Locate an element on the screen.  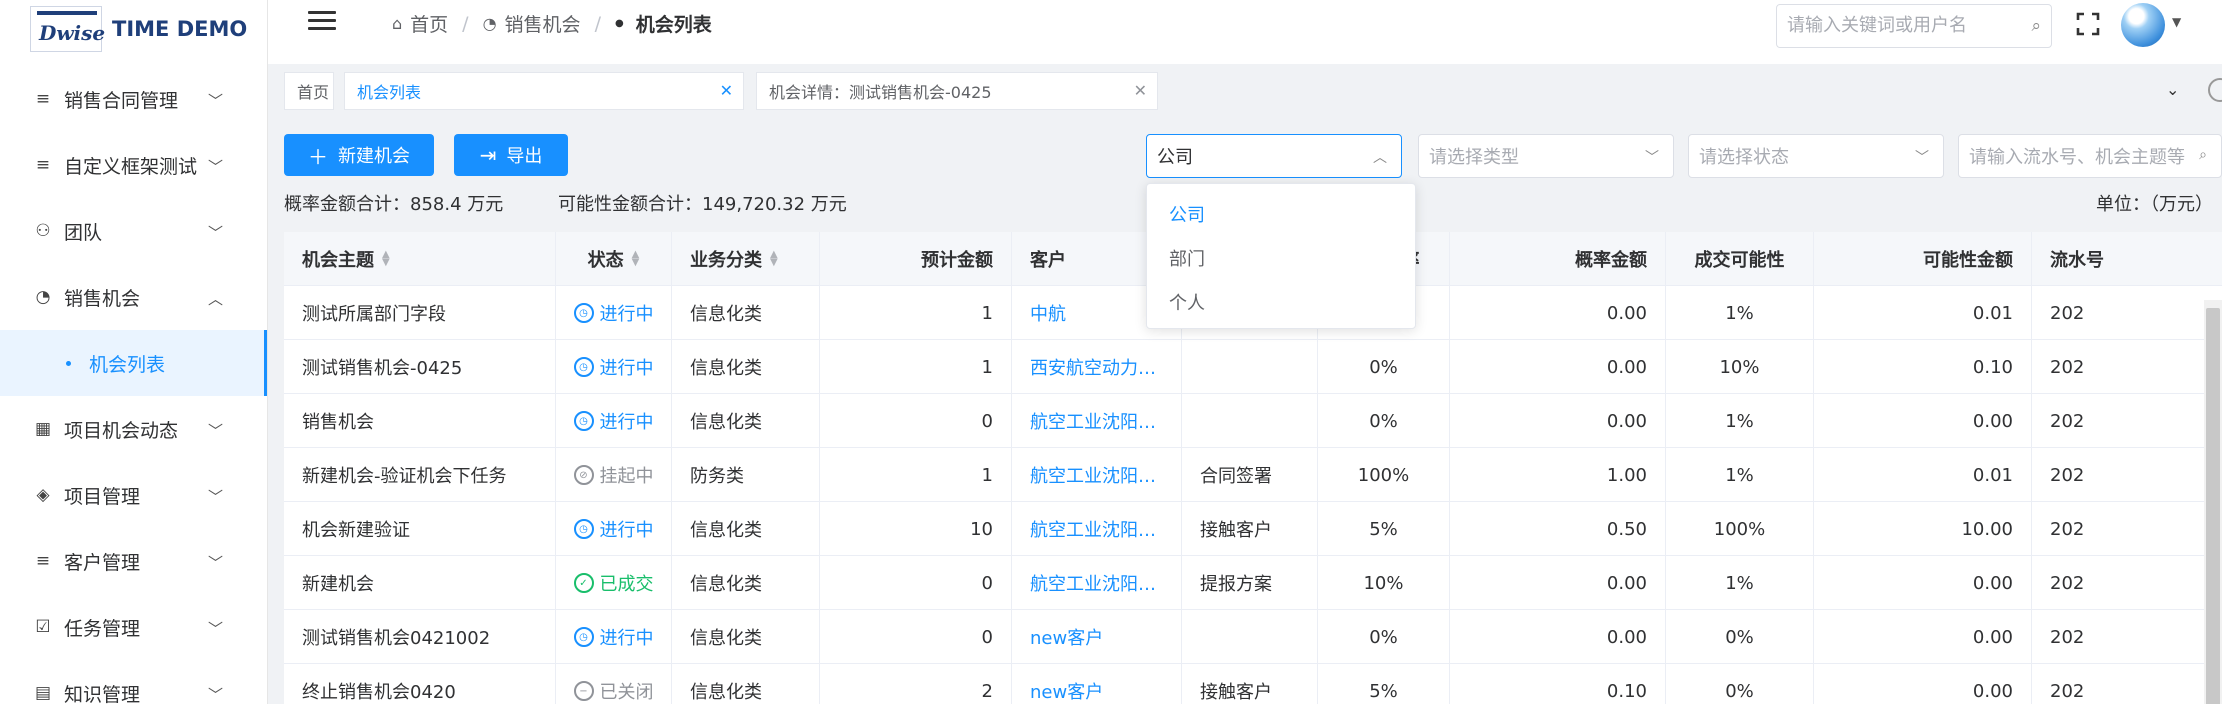
caret-down-icon: ▼ is located at coordinates (2176, 22).